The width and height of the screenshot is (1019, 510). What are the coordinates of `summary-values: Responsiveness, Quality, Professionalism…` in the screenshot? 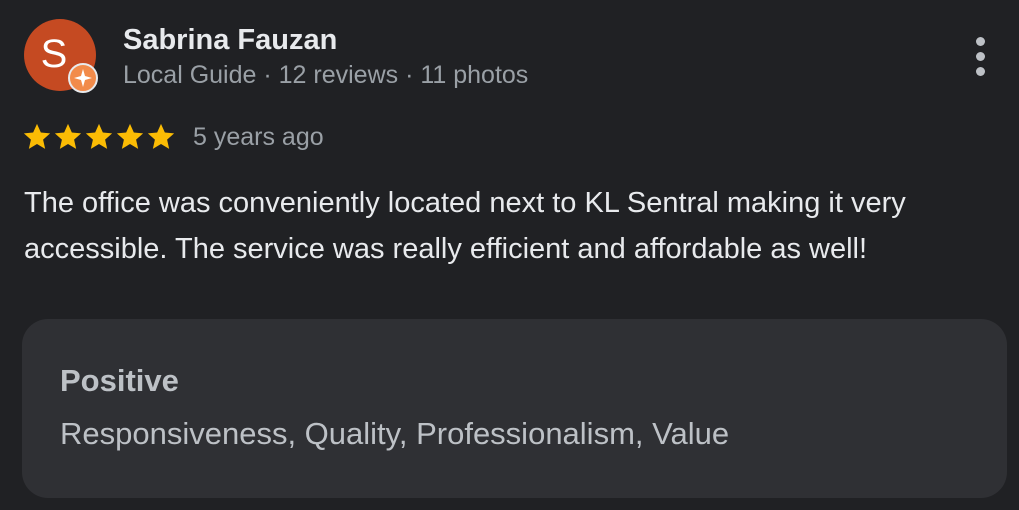 It's located at (395, 433).